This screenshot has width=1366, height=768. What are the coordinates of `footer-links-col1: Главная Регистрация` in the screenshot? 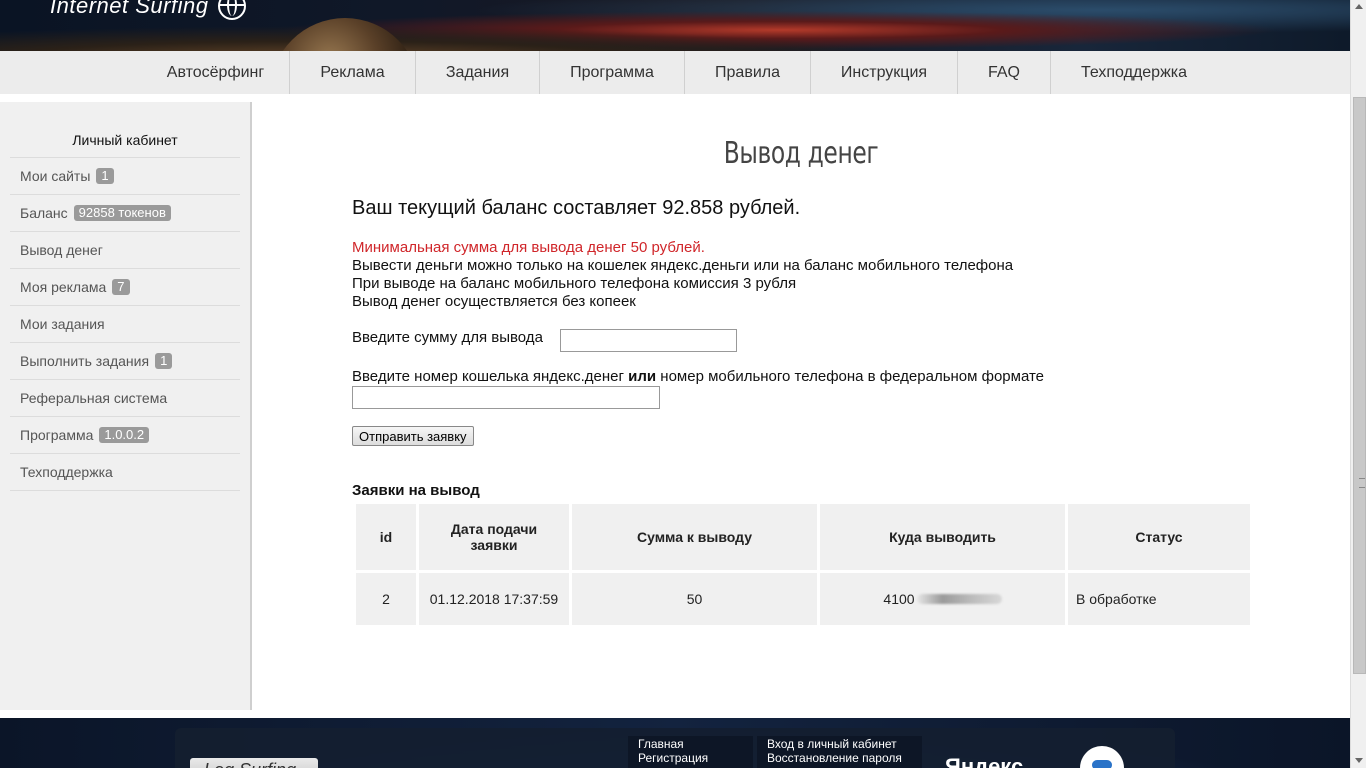 It's located at (690, 752).